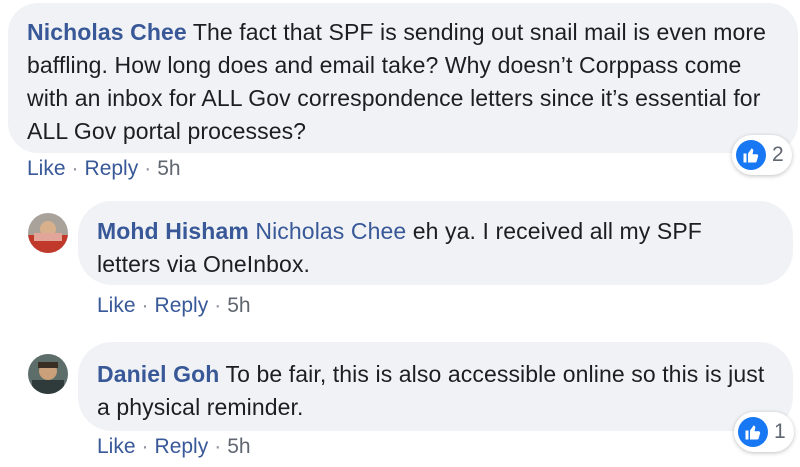 The width and height of the screenshot is (800, 467). What do you see at coordinates (330, 231) in the screenshot?
I see `mention: Nicholas Chee` at bounding box center [330, 231].